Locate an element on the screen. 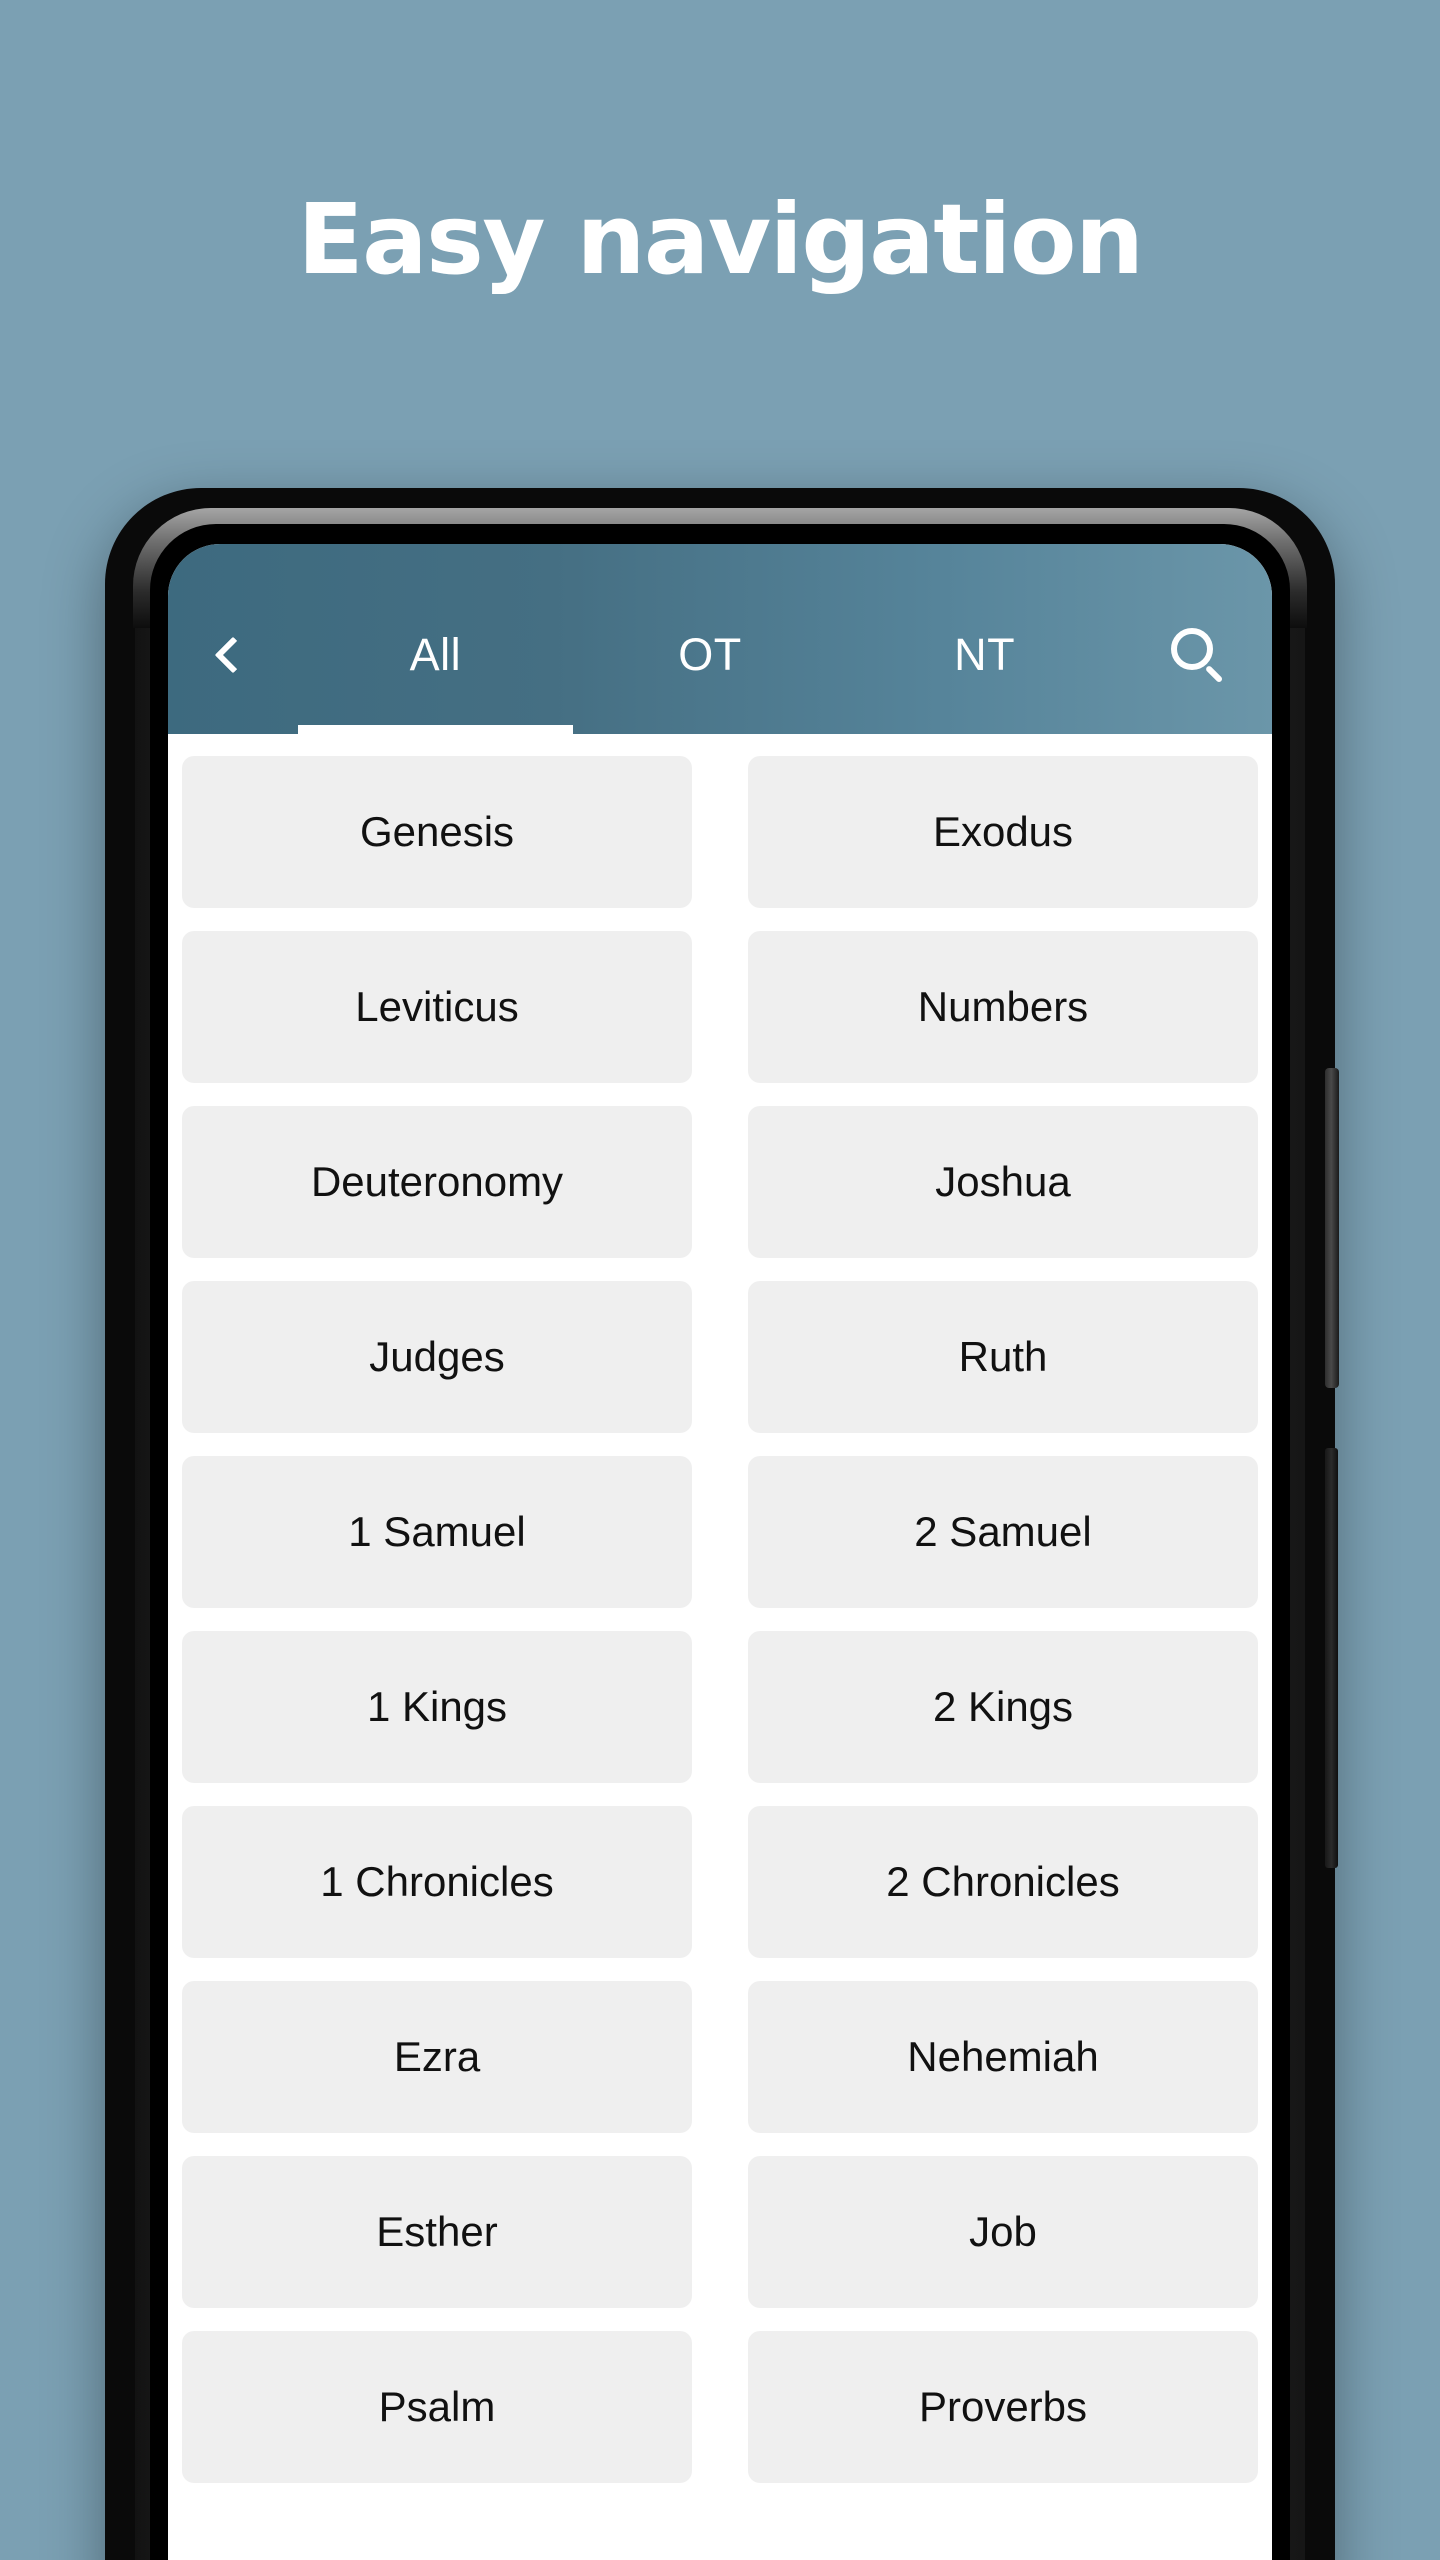 Image resolution: width=1440 pixels, height=2560 pixels. tab-ot-label: OT is located at coordinates (710, 654).